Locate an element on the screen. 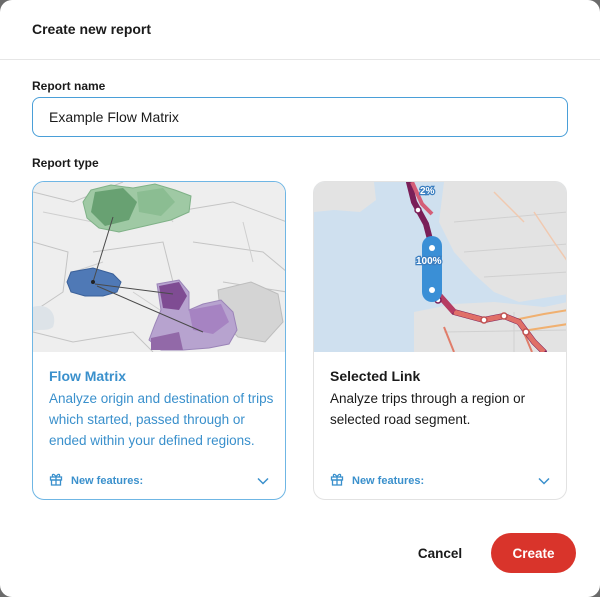 This screenshot has width=600, height=597. selected-link-map-image: 2% 100% is located at coordinates (440, 267).